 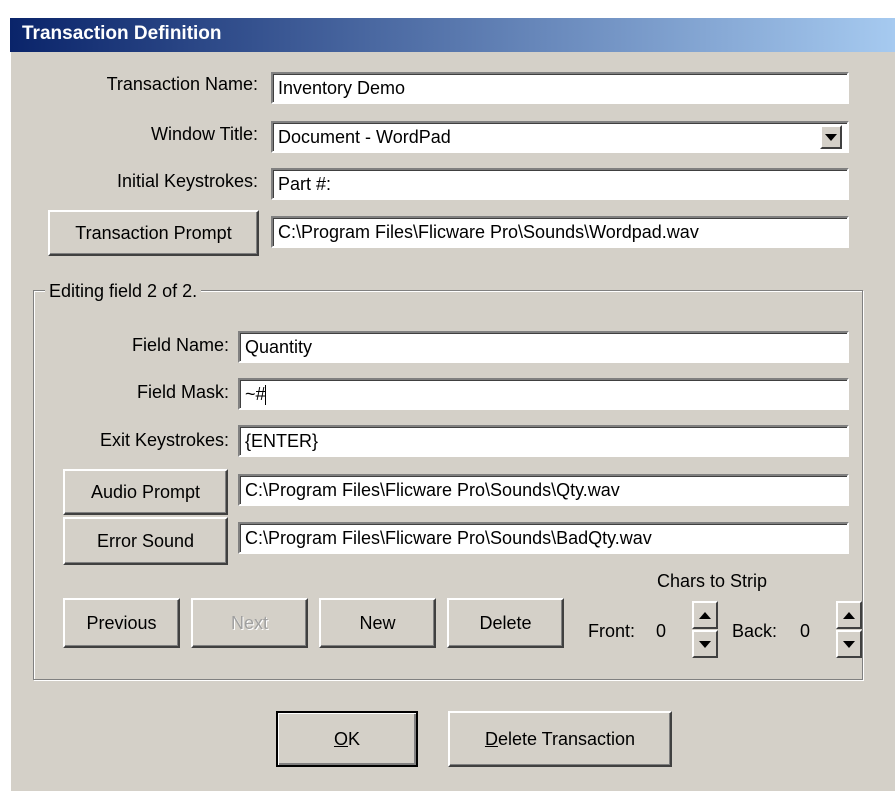 What do you see at coordinates (712, 581) in the screenshot?
I see `chars-to-strip-label: Chars to Strip` at bounding box center [712, 581].